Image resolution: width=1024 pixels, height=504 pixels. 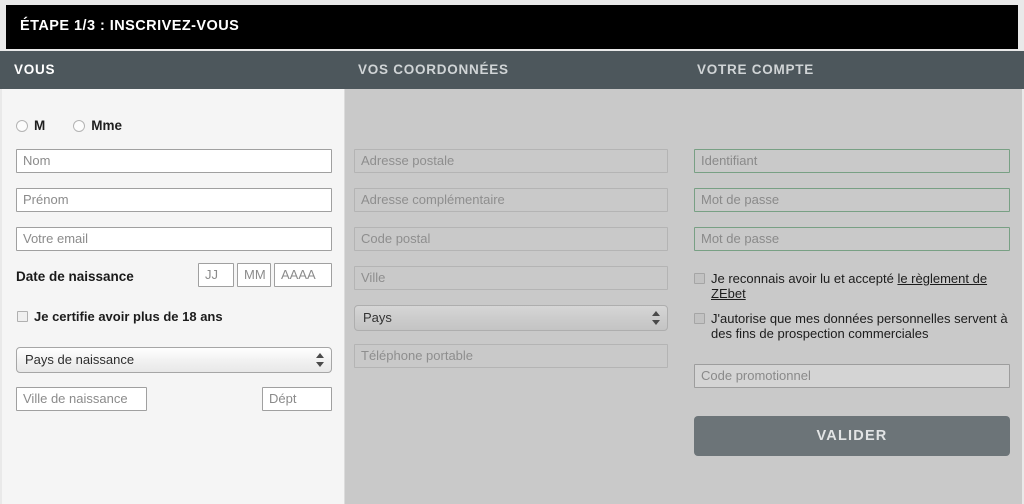 I want to click on password-input: Mot de passe, so click(x=852, y=200).